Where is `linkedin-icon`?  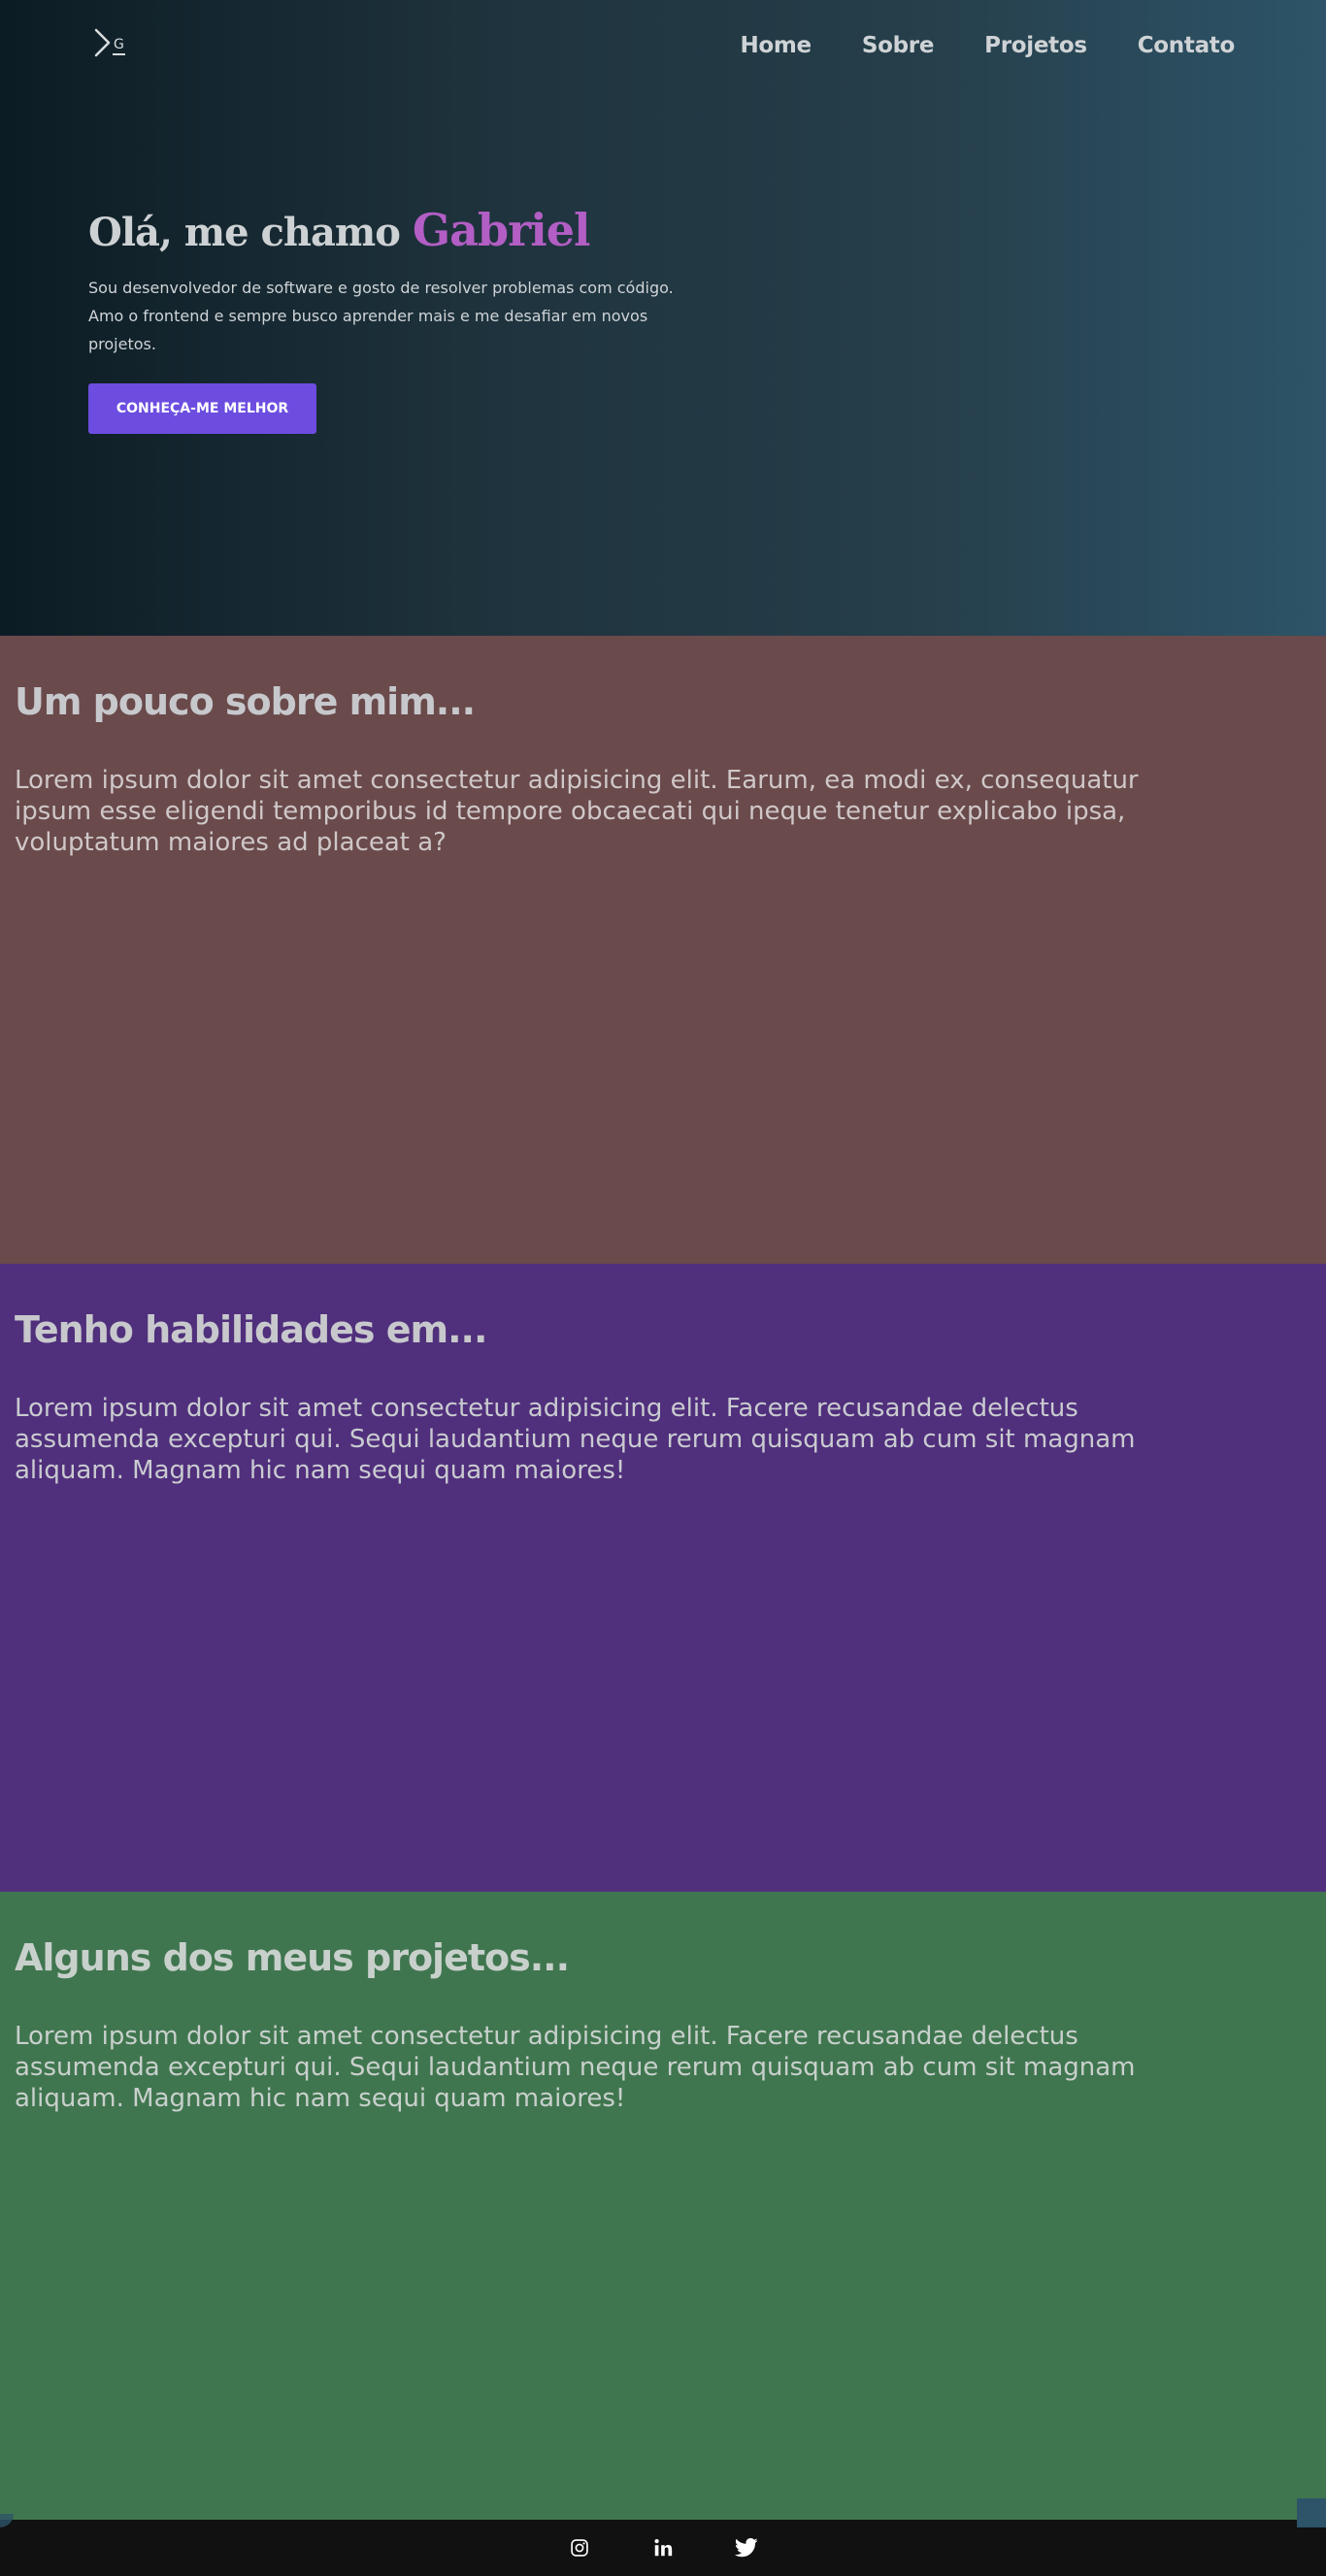 linkedin-icon is located at coordinates (663, 2547).